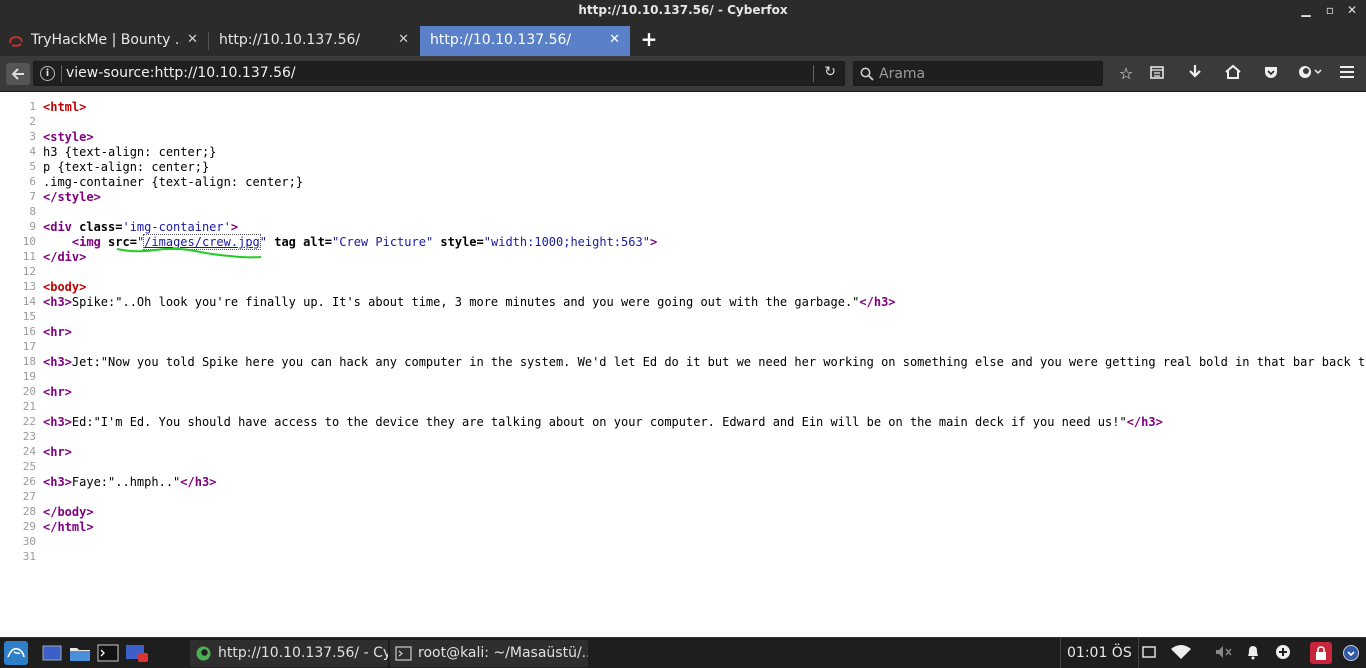  Describe the element at coordinates (1352, 10) in the screenshot. I see `close-icon: ✕` at that location.